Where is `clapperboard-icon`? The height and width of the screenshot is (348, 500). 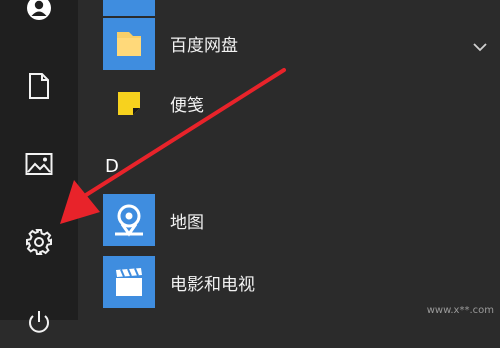 clapperboard-icon is located at coordinates (129, 284).